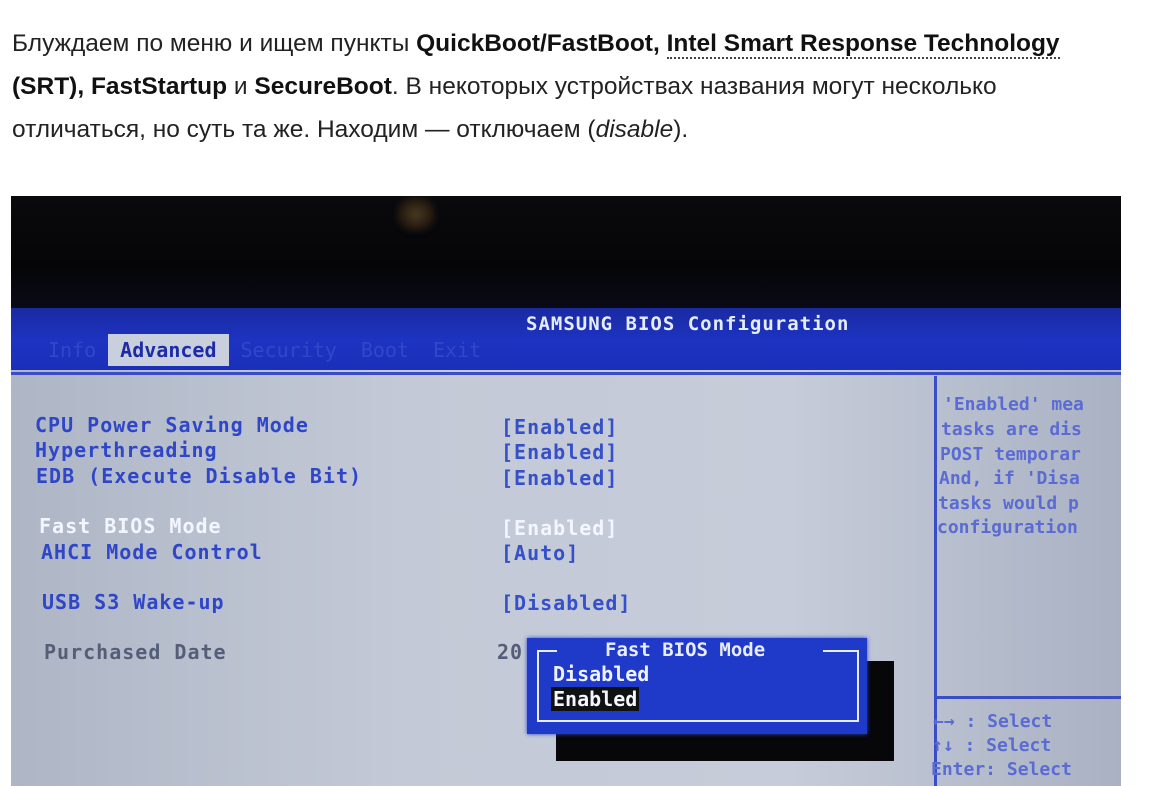 This screenshot has height=786, width=1149. What do you see at coordinates (457, 350) in the screenshot?
I see `tab-exit: Exit` at bounding box center [457, 350].